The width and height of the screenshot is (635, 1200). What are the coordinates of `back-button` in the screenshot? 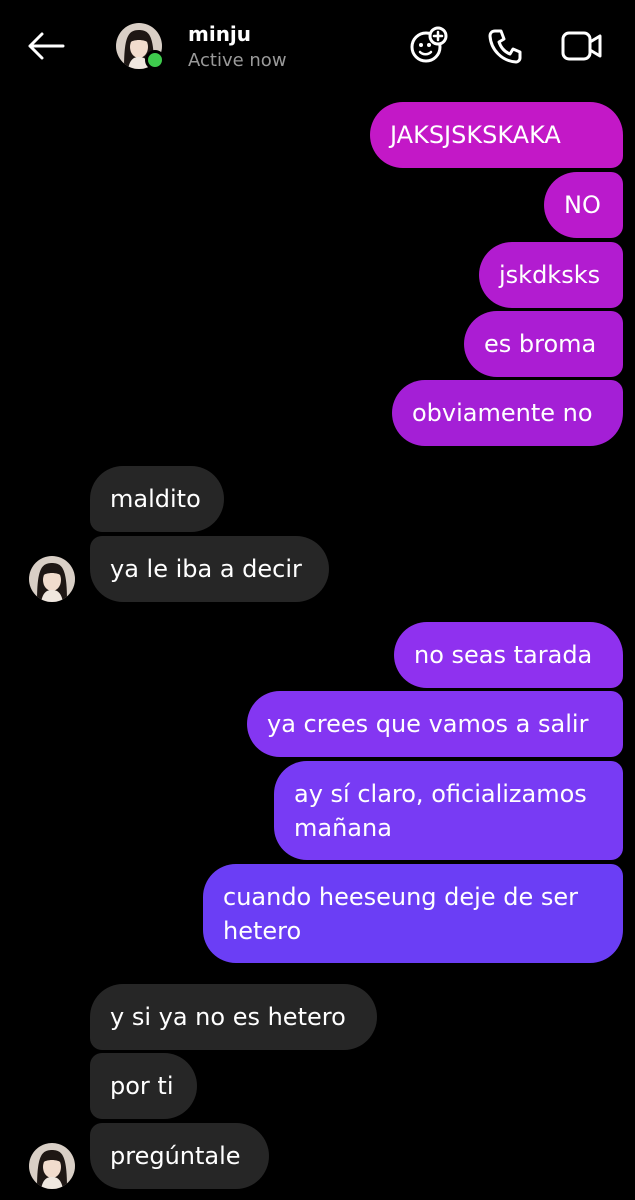 It's located at (45, 46).